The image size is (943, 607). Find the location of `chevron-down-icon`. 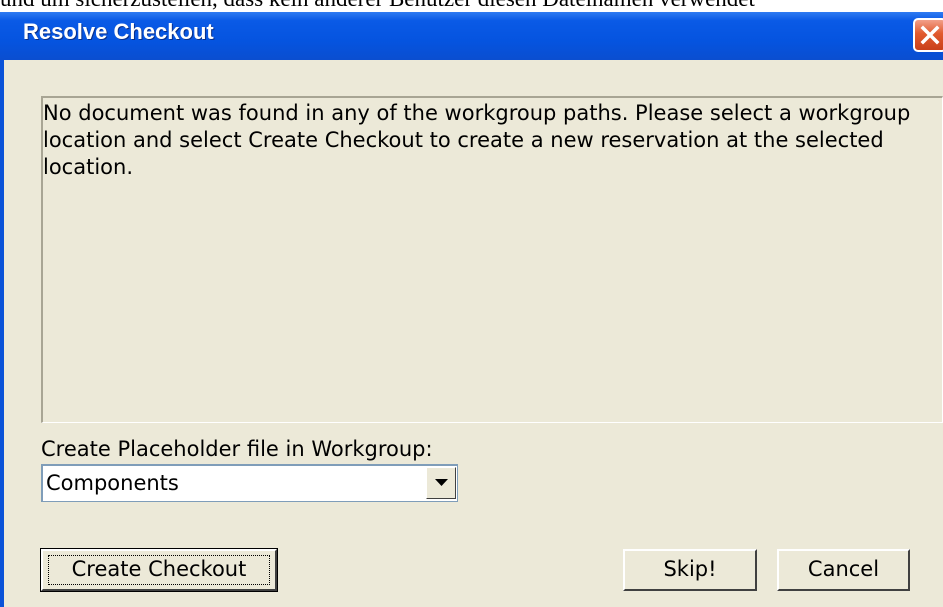

chevron-down-icon is located at coordinates (441, 482).